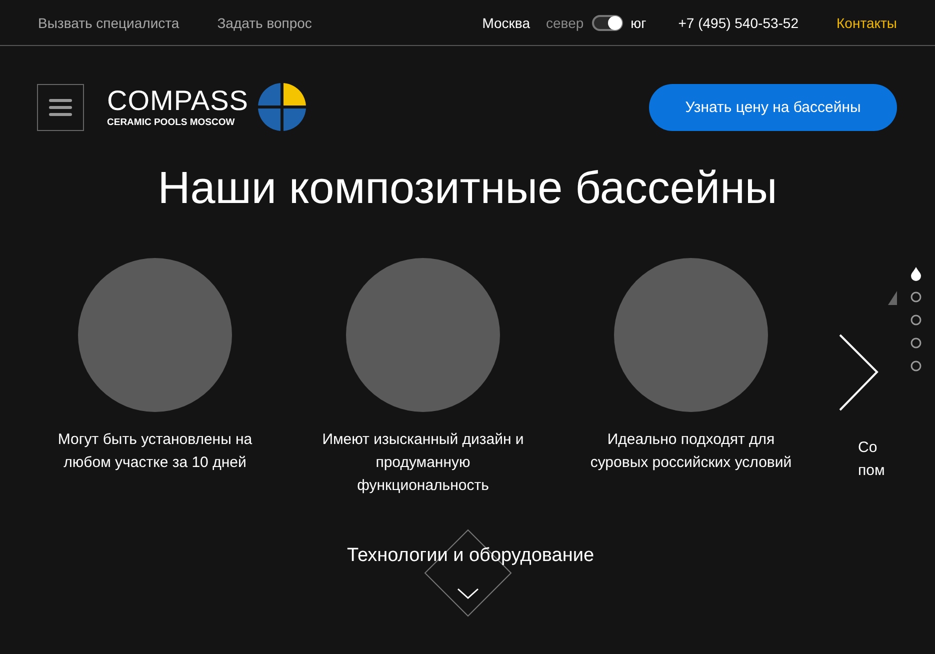  Describe the element at coordinates (423, 463) in the screenshot. I see `feature-text: Имеют изысканный дизайн и продуманную функциональность` at that location.